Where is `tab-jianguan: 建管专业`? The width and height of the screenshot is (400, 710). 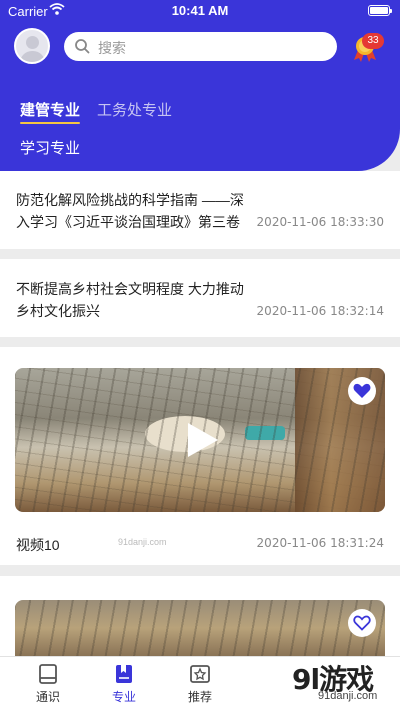
tab-jianguan: 建管专业 is located at coordinates (50, 111).